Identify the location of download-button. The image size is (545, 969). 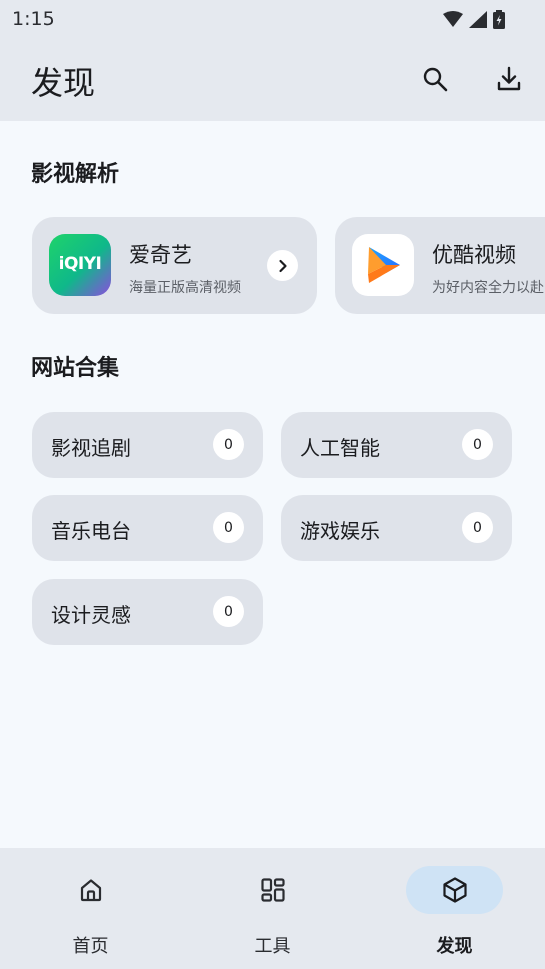
(509, 79).